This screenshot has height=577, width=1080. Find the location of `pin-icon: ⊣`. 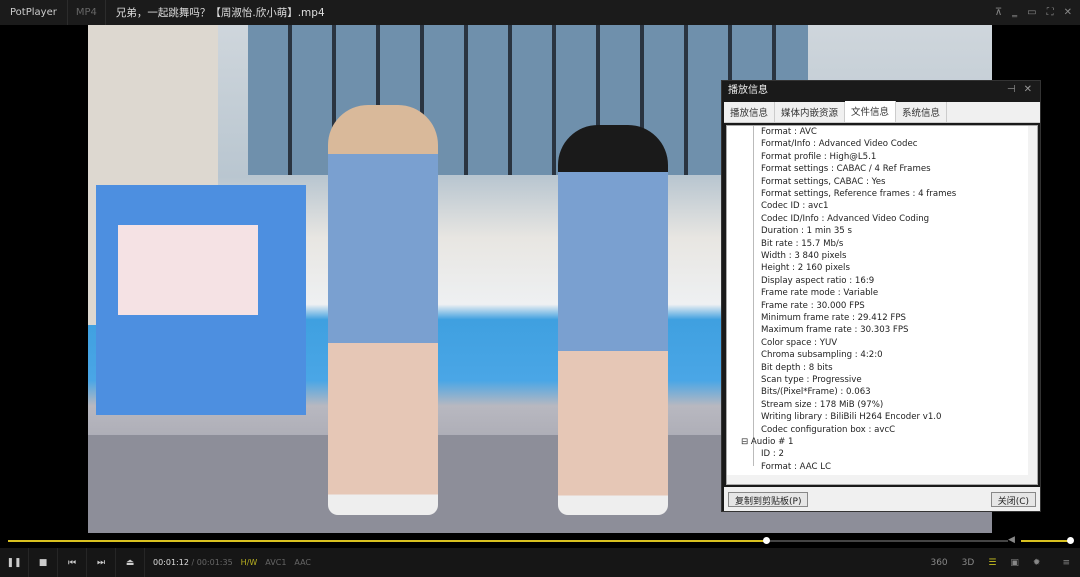

pin-icon: ⊣ is located at coordinates (1011, 89).